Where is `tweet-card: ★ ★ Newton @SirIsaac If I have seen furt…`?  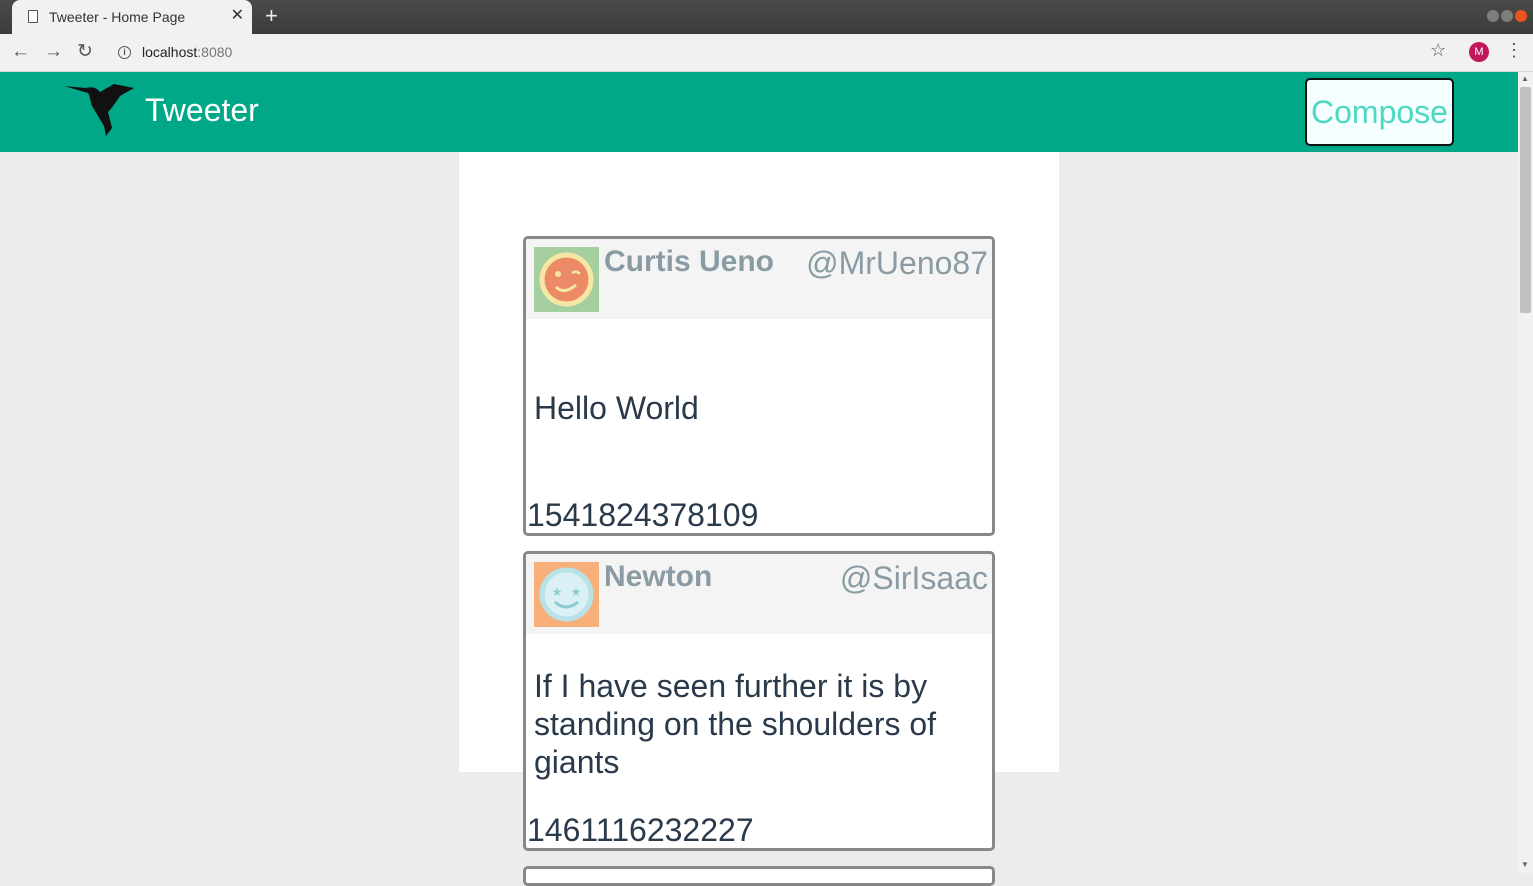
tweet-card: ★ ★ Newton @SirIsaac If I have seen furt… is located at coordinates (759, 701).